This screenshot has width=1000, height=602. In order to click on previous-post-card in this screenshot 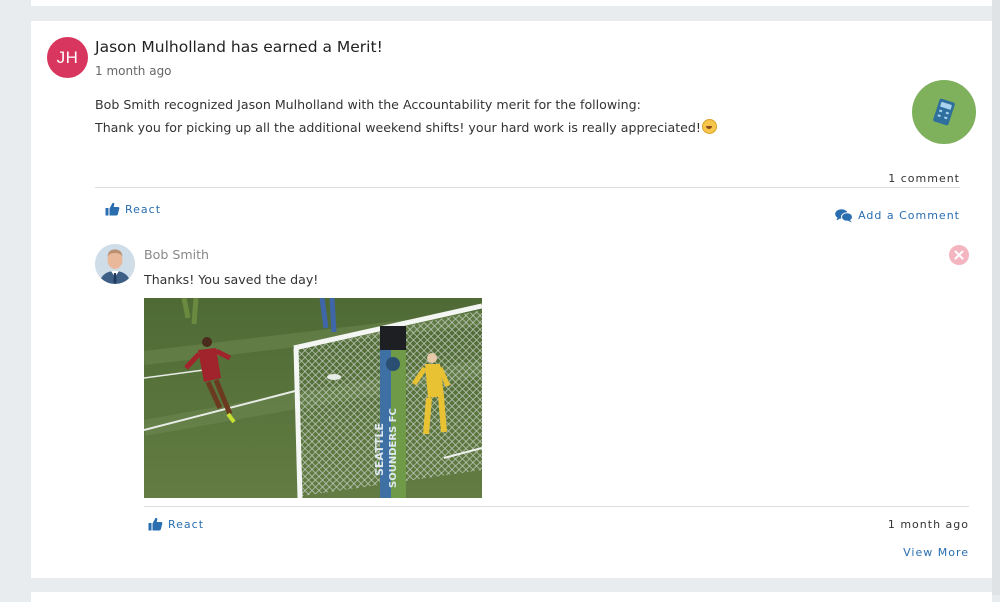, I will do `click(511, 3)`.